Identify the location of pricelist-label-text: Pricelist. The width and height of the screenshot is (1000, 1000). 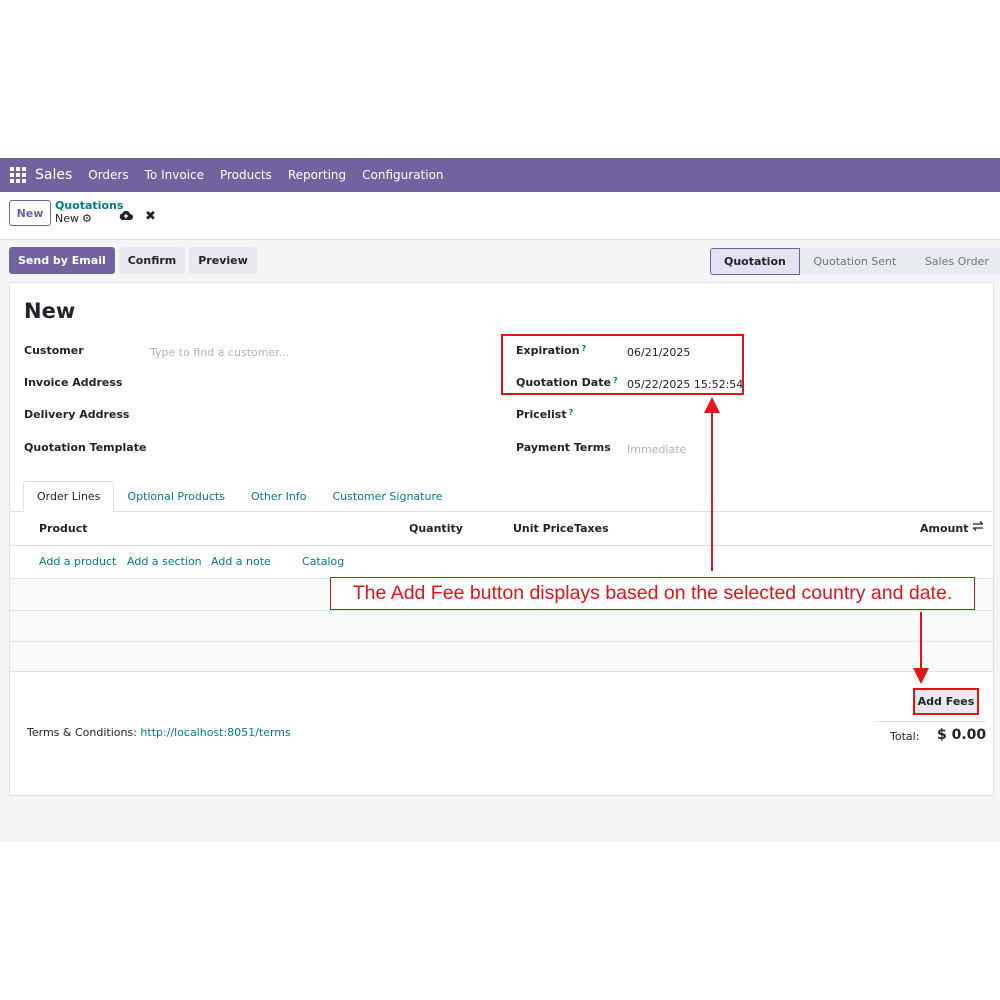
(541, 414).